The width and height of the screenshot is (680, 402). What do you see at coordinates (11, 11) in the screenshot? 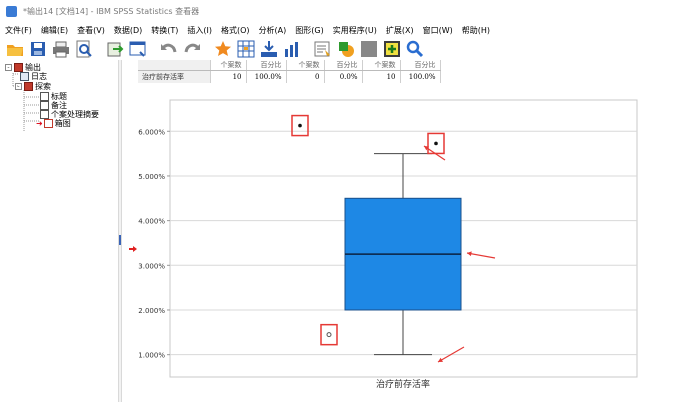
I see `spss-app-icon` at bounding box center [11, 11].